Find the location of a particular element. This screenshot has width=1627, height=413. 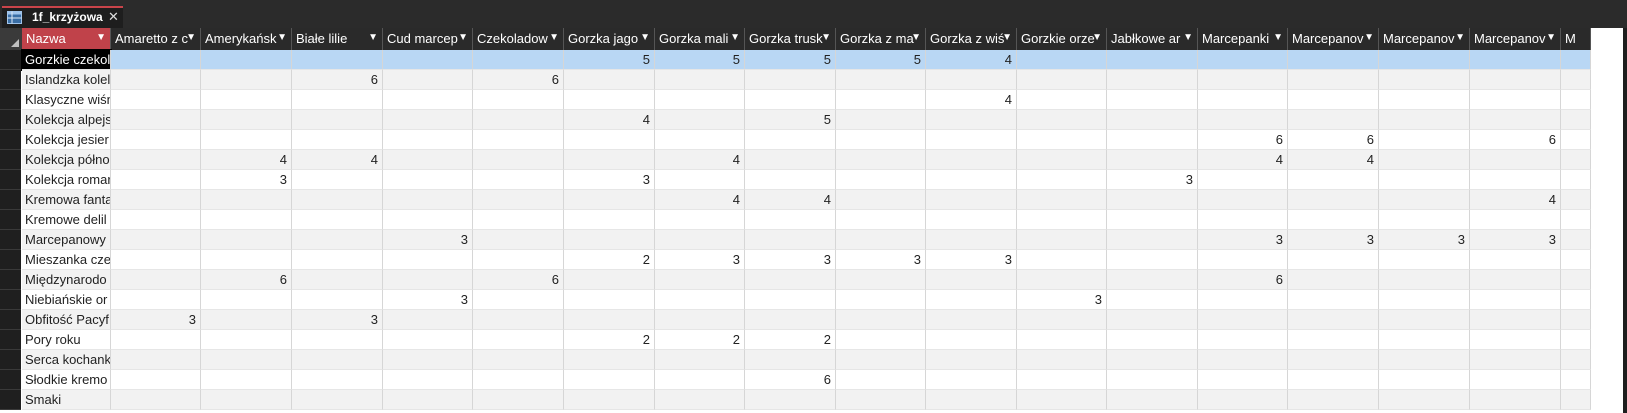

name-cell: Kolekcja romar is located at coordinates (66, 180).